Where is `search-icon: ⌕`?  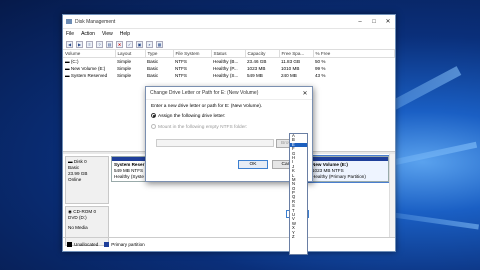
search-icon: ⌕ is located at coordinates (149, 44).